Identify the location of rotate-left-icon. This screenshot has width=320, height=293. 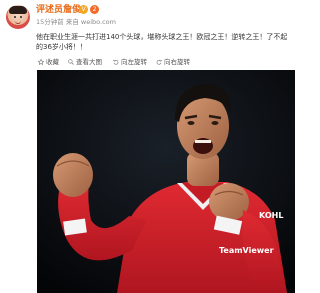
(116, 62).